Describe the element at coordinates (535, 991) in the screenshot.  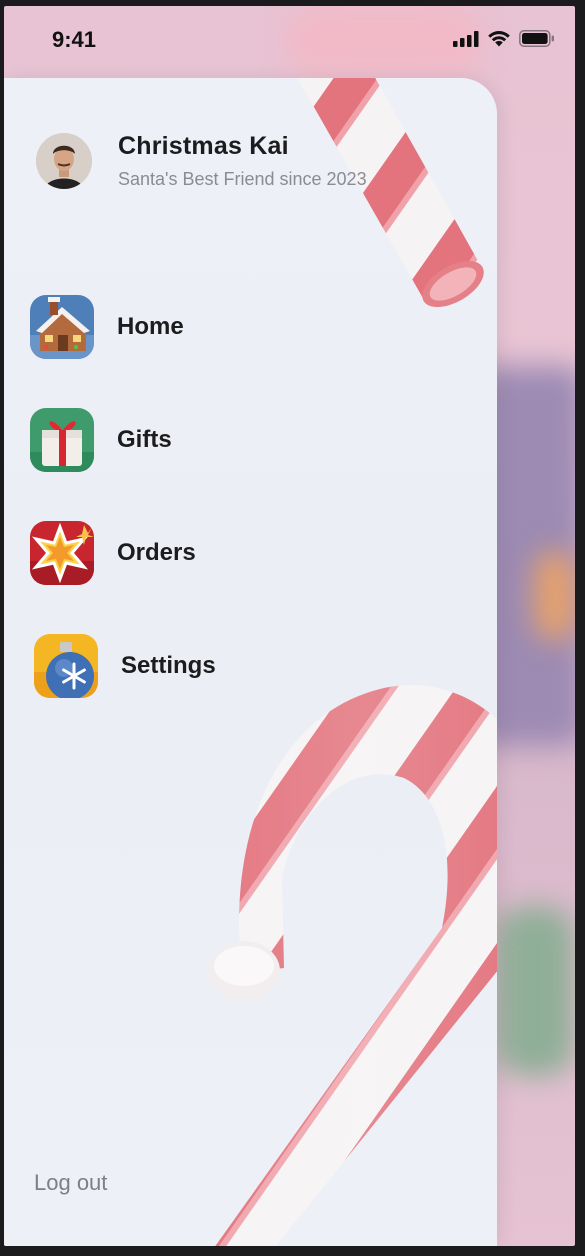
I see `background-card` at that location.